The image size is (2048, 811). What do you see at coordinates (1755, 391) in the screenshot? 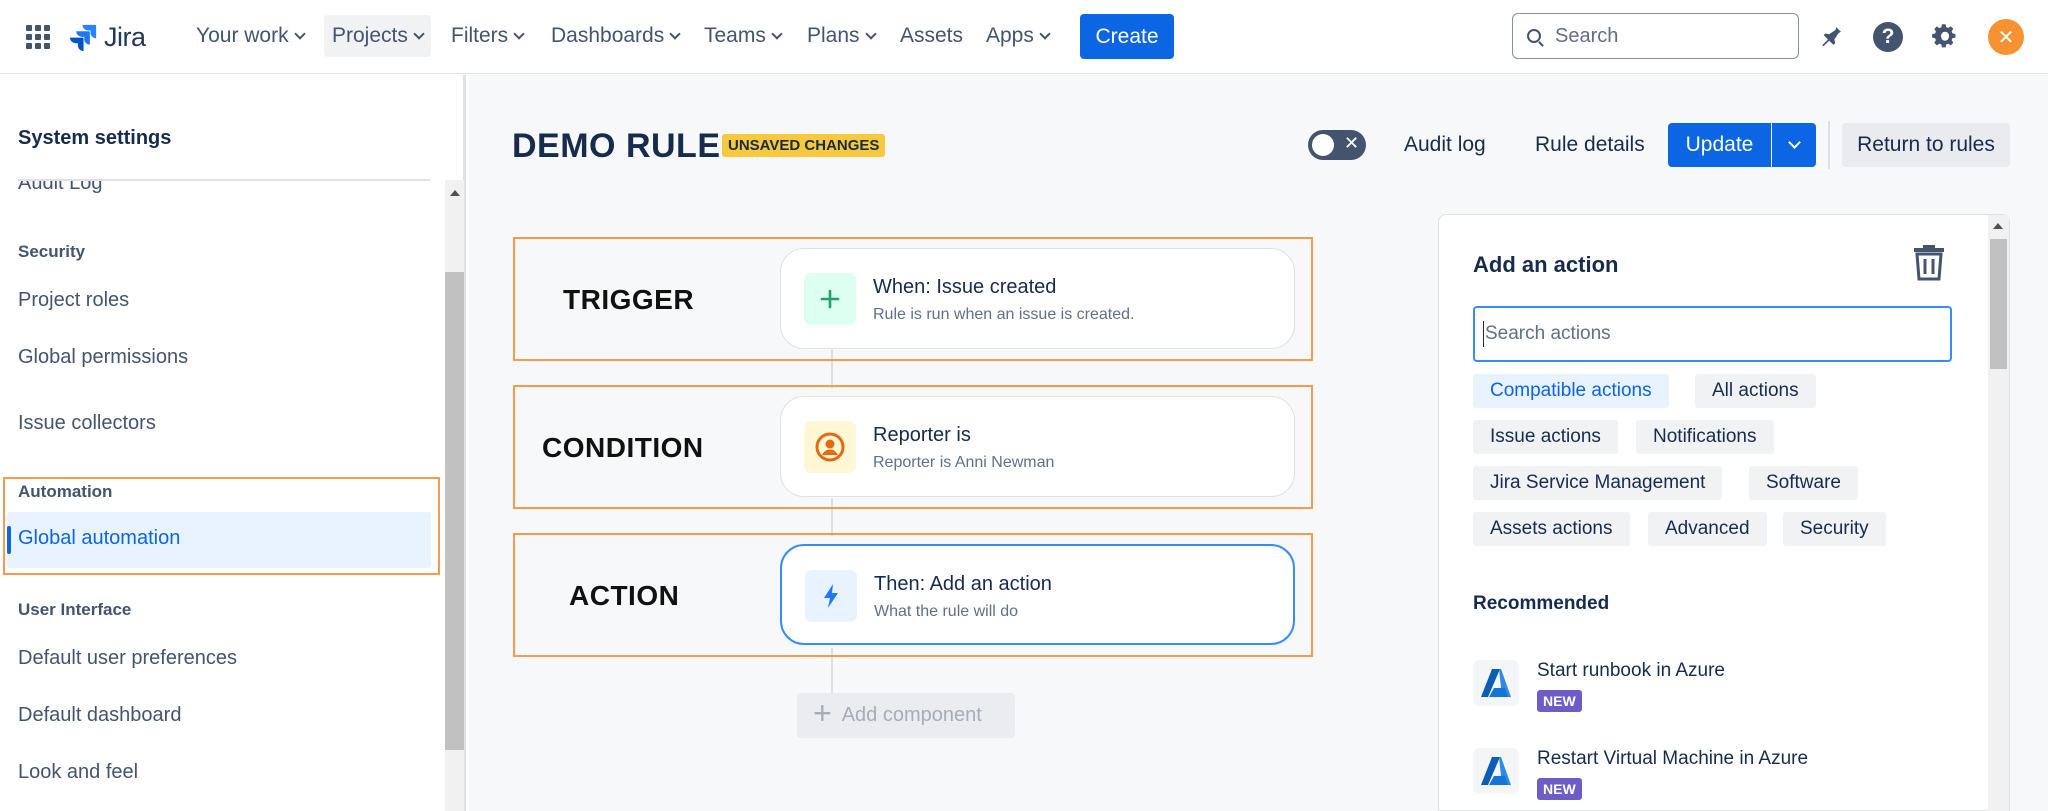
I see `chip-all-actions: All actions` at bounding box center [1755, 391].